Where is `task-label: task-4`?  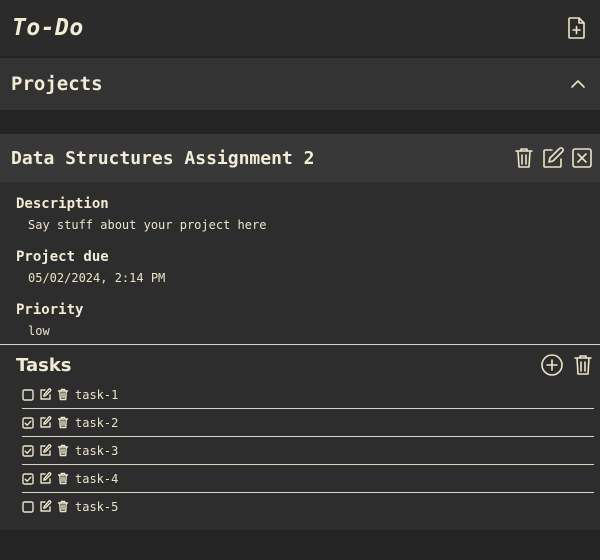 task-label: task-4 is located at coordinates (97, 478).